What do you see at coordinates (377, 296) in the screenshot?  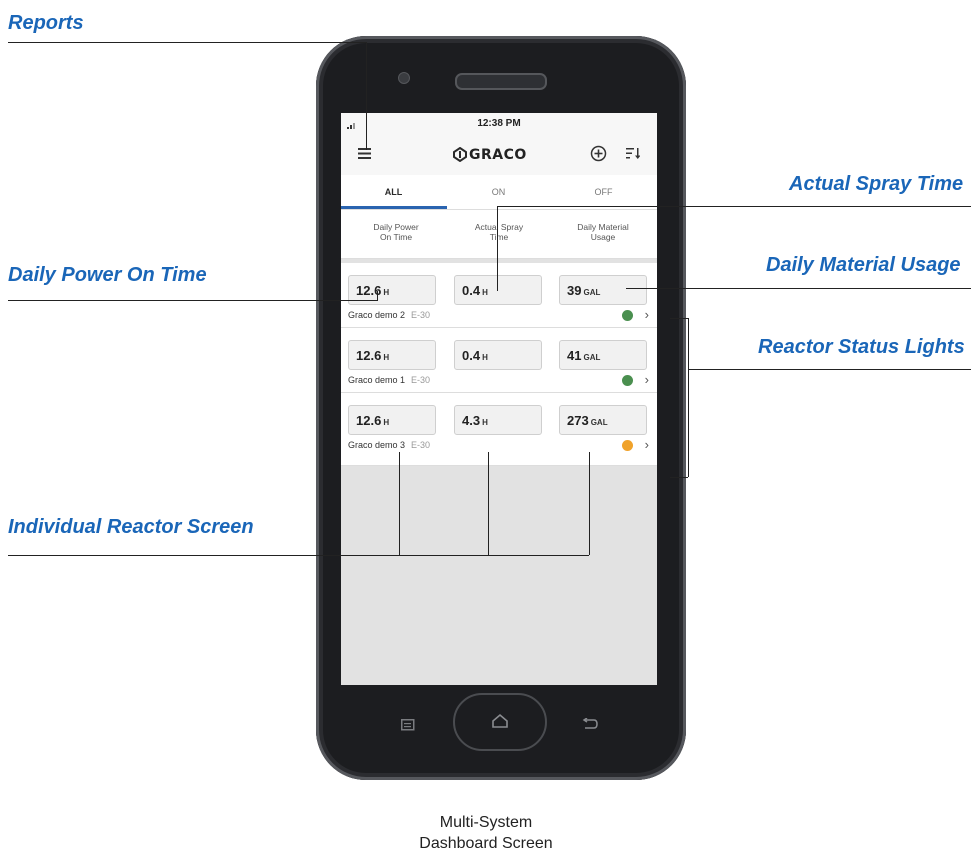 I see `leader-power-v` at bounding box center [377, 296].